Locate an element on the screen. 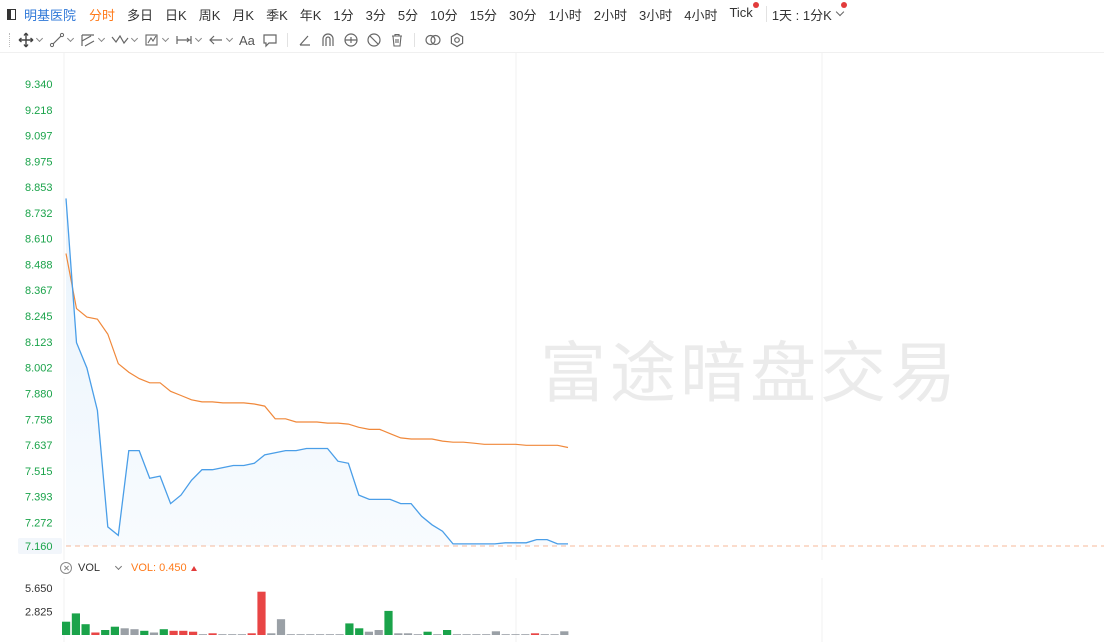  y-tick-label: 8.975 is located at coordinates (39, 162).